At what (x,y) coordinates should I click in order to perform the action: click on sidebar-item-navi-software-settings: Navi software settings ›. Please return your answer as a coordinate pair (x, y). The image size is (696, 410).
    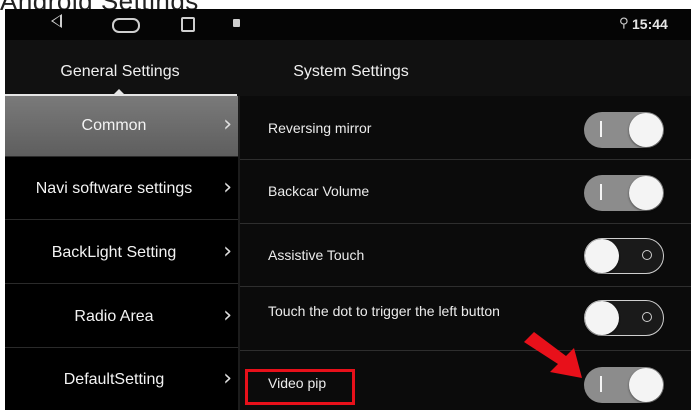
    Looking at the image, I should click on (121, 189).